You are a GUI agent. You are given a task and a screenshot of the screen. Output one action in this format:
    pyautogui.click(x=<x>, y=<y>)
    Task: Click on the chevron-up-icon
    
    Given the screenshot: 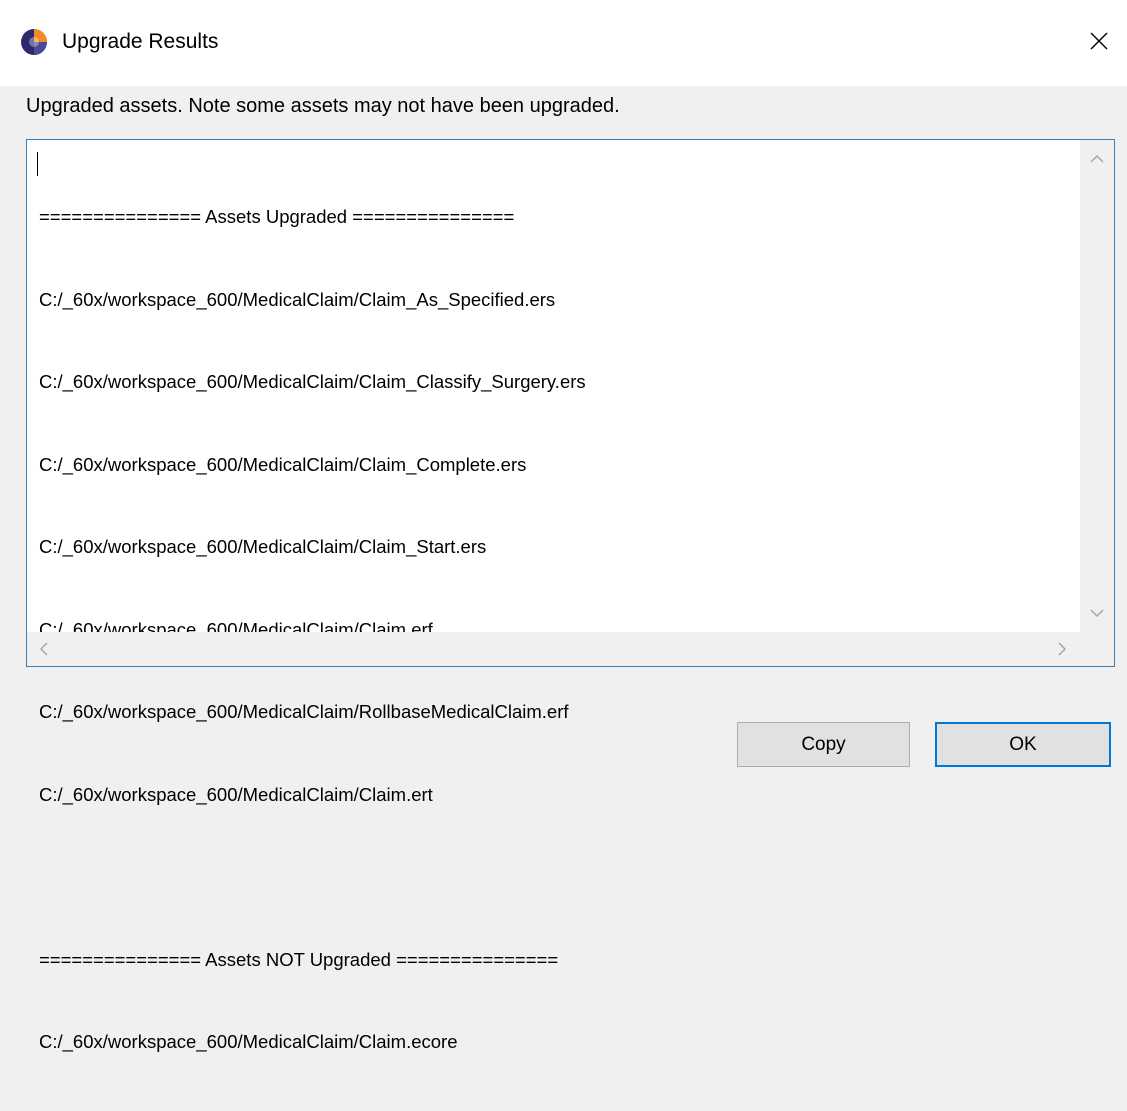 What is the action you would take?
    pyautogui.click(x=1097, y=158)
    